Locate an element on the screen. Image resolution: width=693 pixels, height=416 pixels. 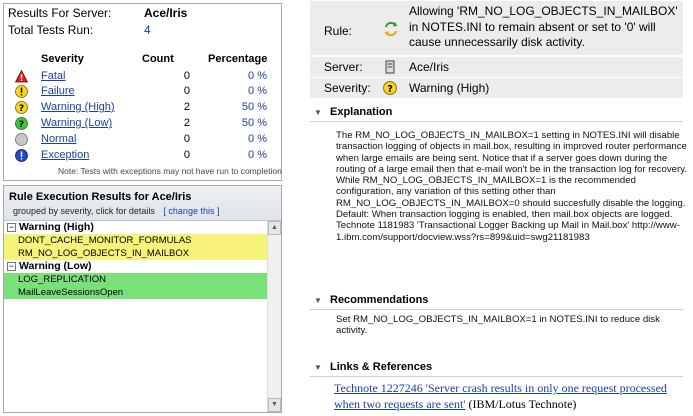
count-failure: 0 is located at coordinates (186, 91).